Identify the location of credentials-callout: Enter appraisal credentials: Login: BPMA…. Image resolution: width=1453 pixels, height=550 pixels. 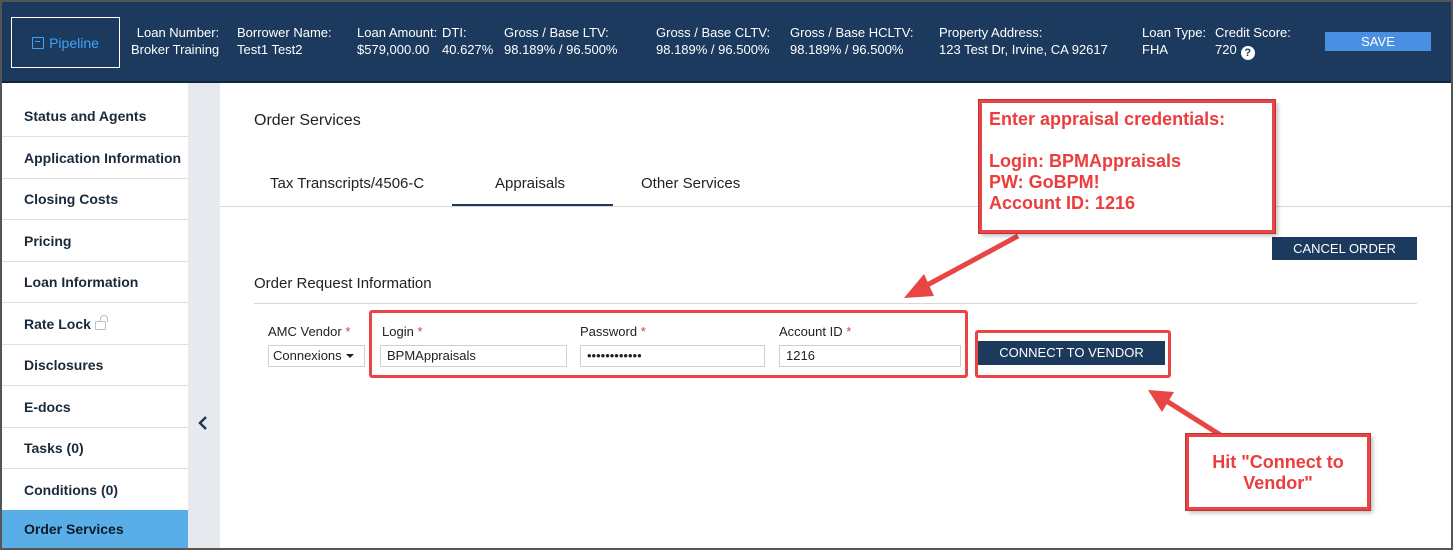
(1127, 166).